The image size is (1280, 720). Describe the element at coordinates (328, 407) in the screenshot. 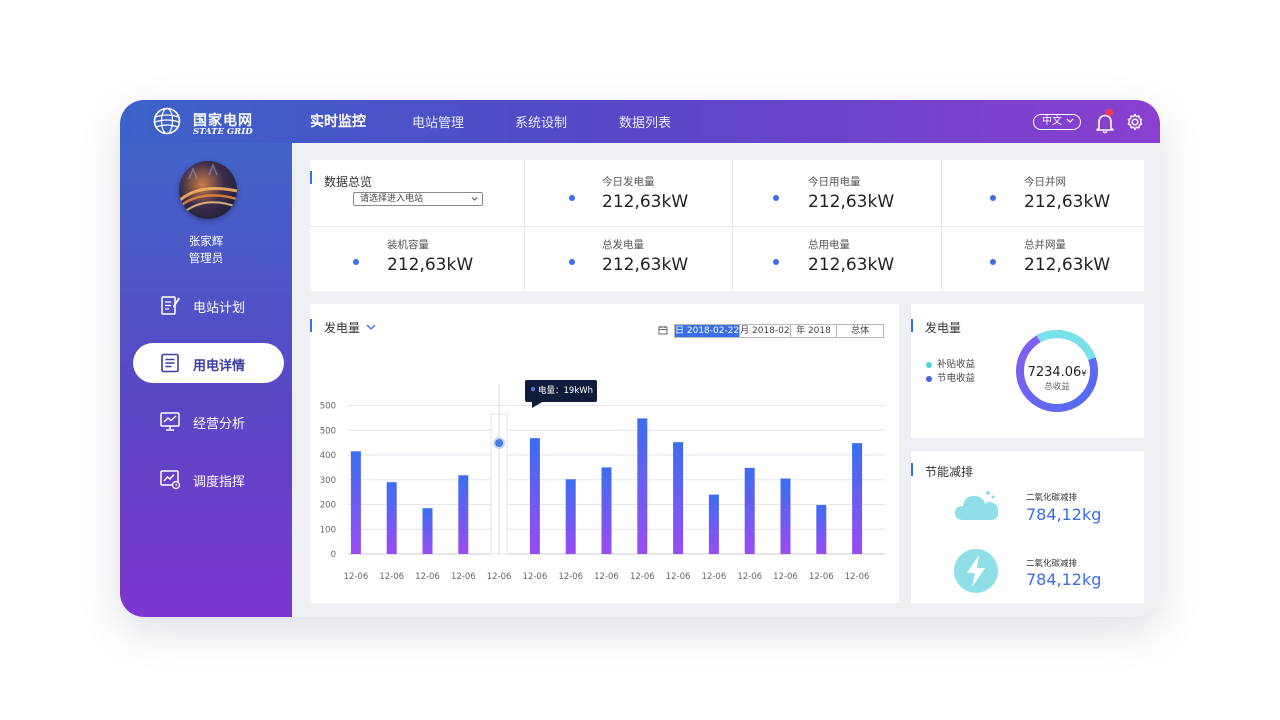

I see `y-tick-label: 500` at that location.